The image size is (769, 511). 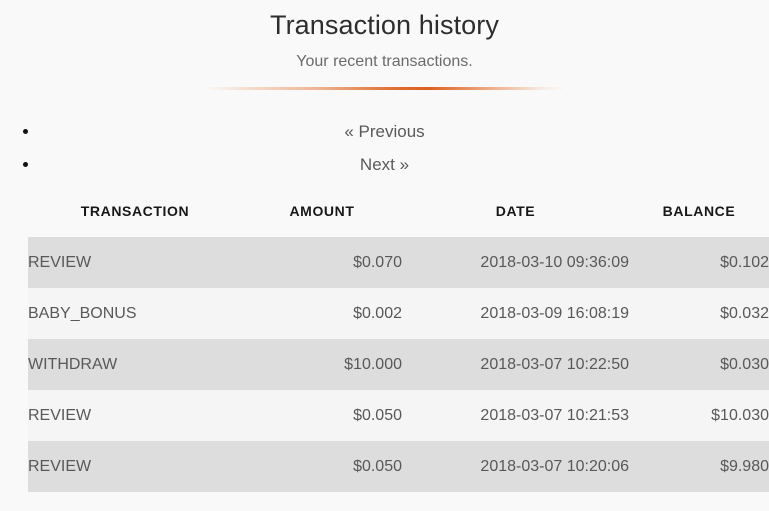 I want to click on cell-transaction: WITHDRAW, so click(x=135, y=364).